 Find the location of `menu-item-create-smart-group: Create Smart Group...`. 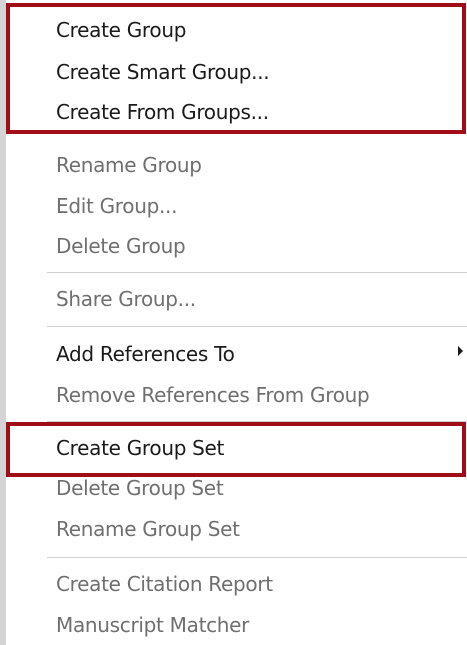

menu-item-create-smart-group: Create Smart Group... is located at coordinates (163, 72).